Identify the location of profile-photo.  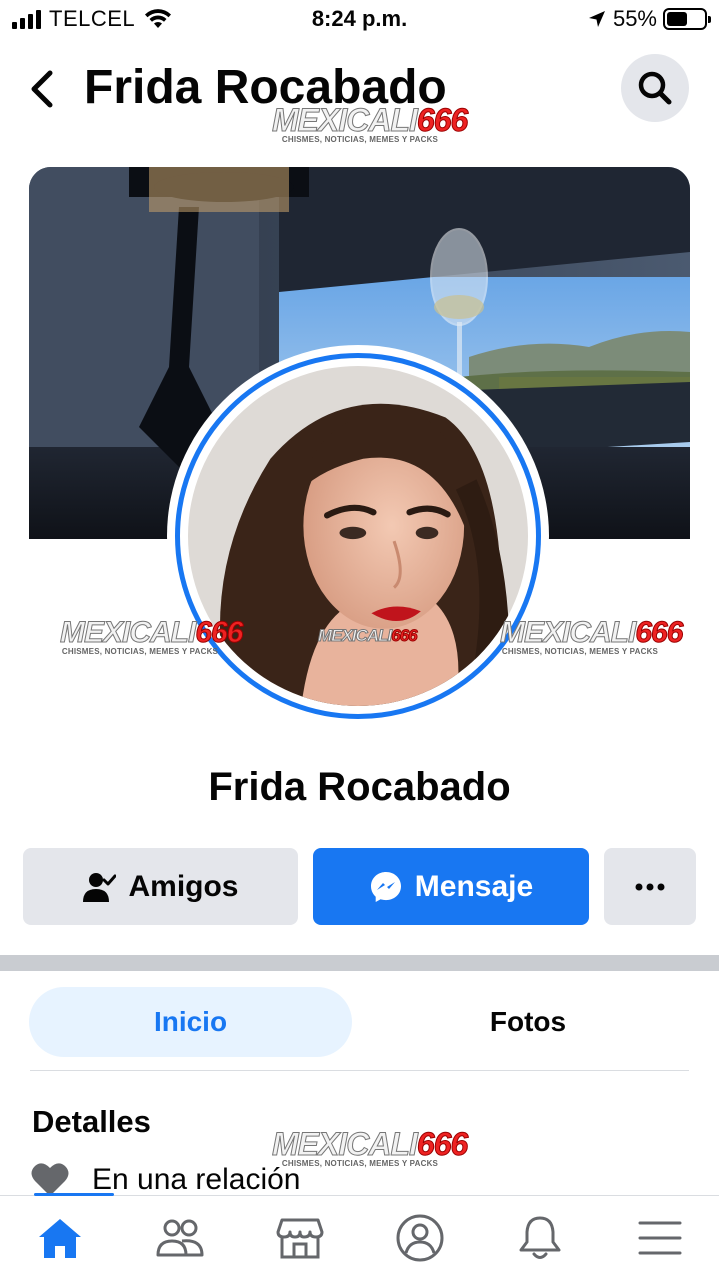
(358, 536).